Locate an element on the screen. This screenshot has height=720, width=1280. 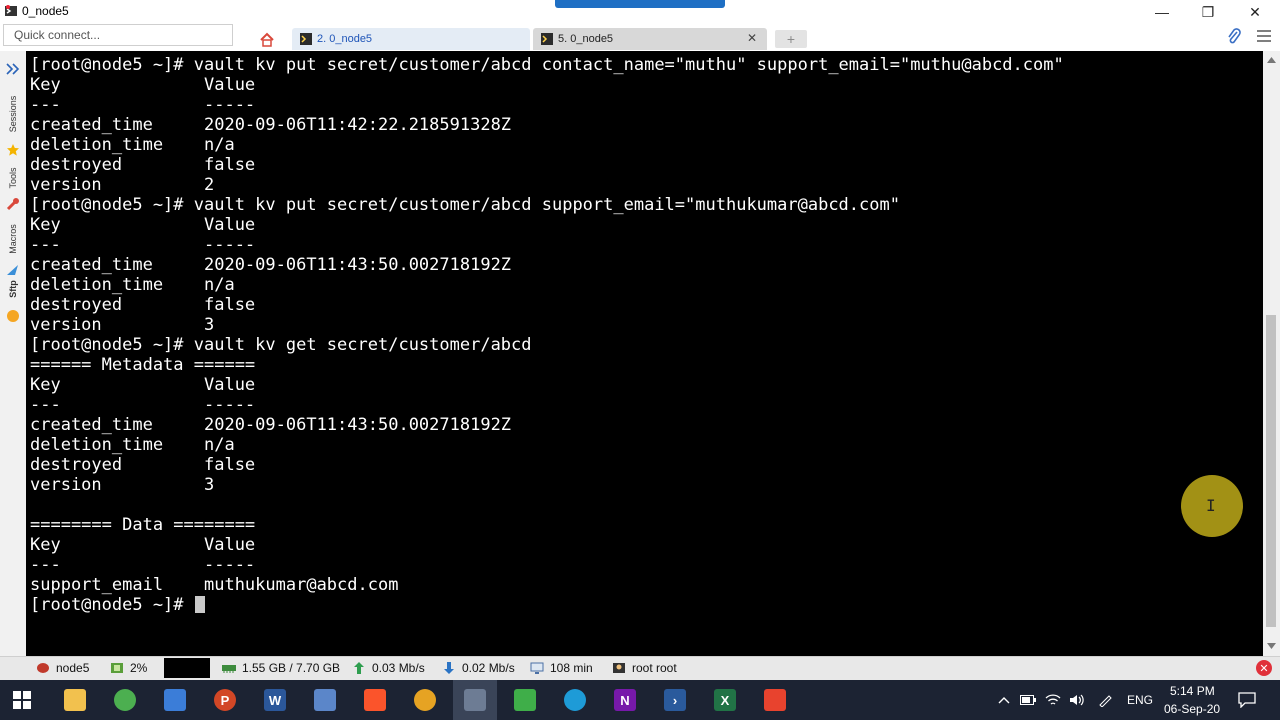
file-explorer-icon is located at coordinates (75, 700).